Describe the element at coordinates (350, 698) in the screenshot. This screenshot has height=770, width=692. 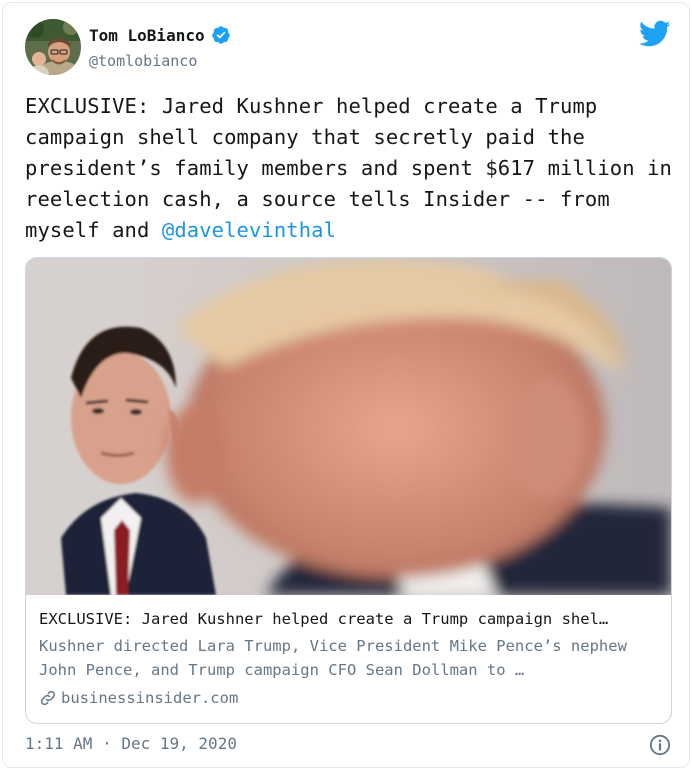
I see `link-domain-row: businessinsider.com` at that location.